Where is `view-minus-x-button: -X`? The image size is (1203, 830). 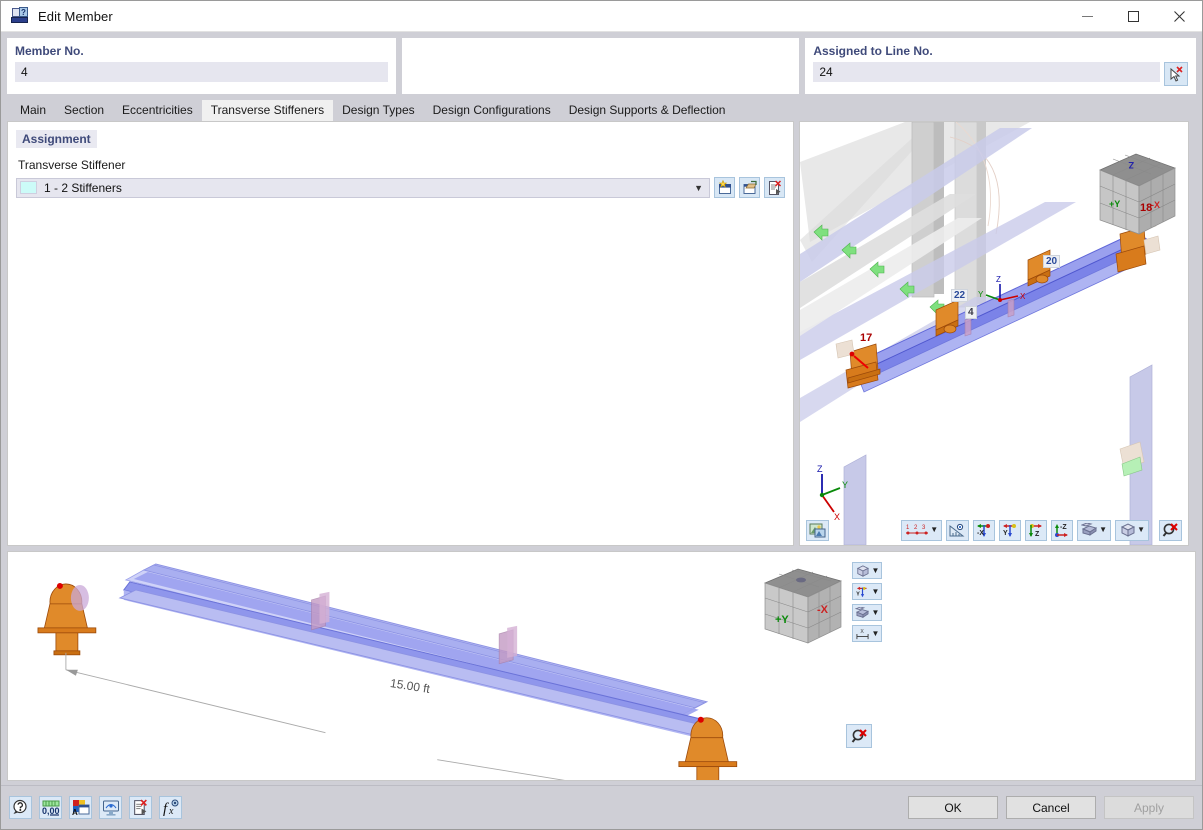 view-minus-x-button: -X is located at coordinates (984, 530).